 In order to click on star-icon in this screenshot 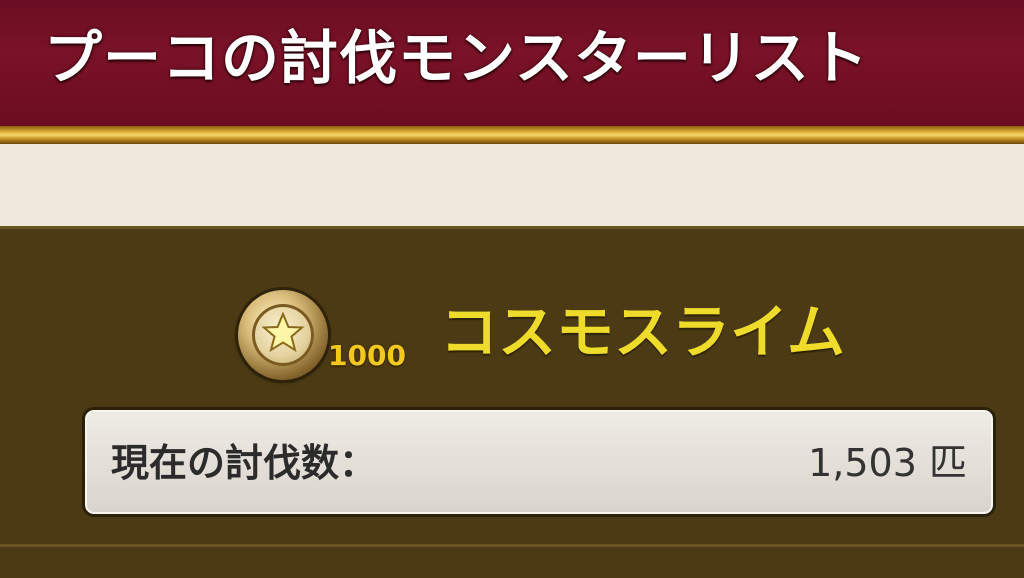, I will do `click(283, 332)`.